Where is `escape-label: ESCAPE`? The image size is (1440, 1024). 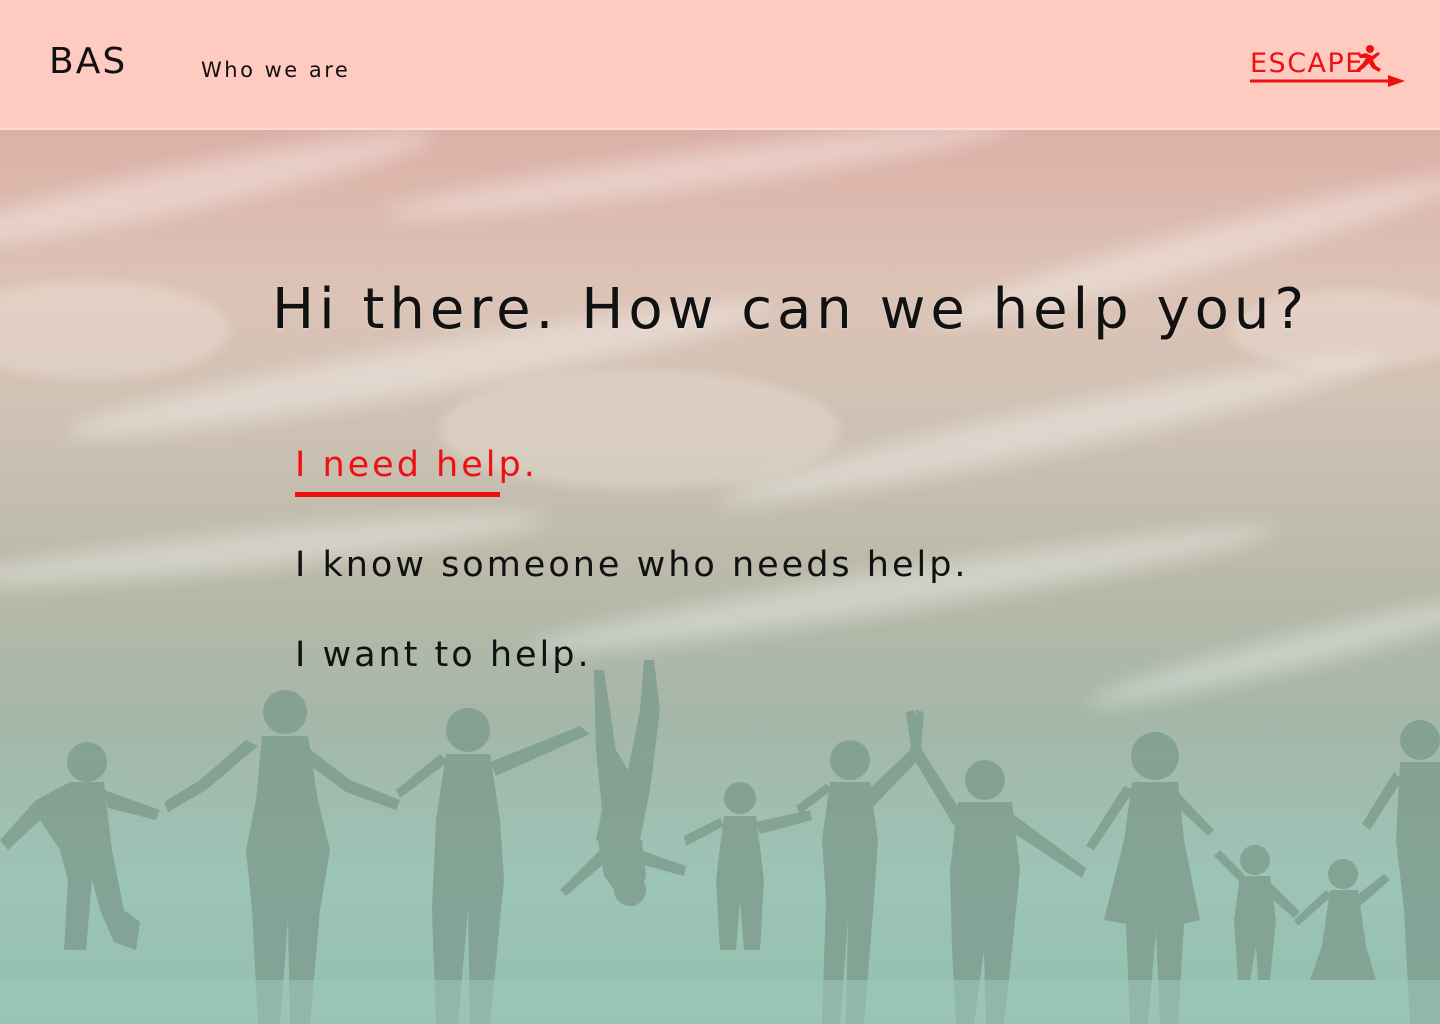 escape-label: ESCAPE is located at coordinates (1307, 63).